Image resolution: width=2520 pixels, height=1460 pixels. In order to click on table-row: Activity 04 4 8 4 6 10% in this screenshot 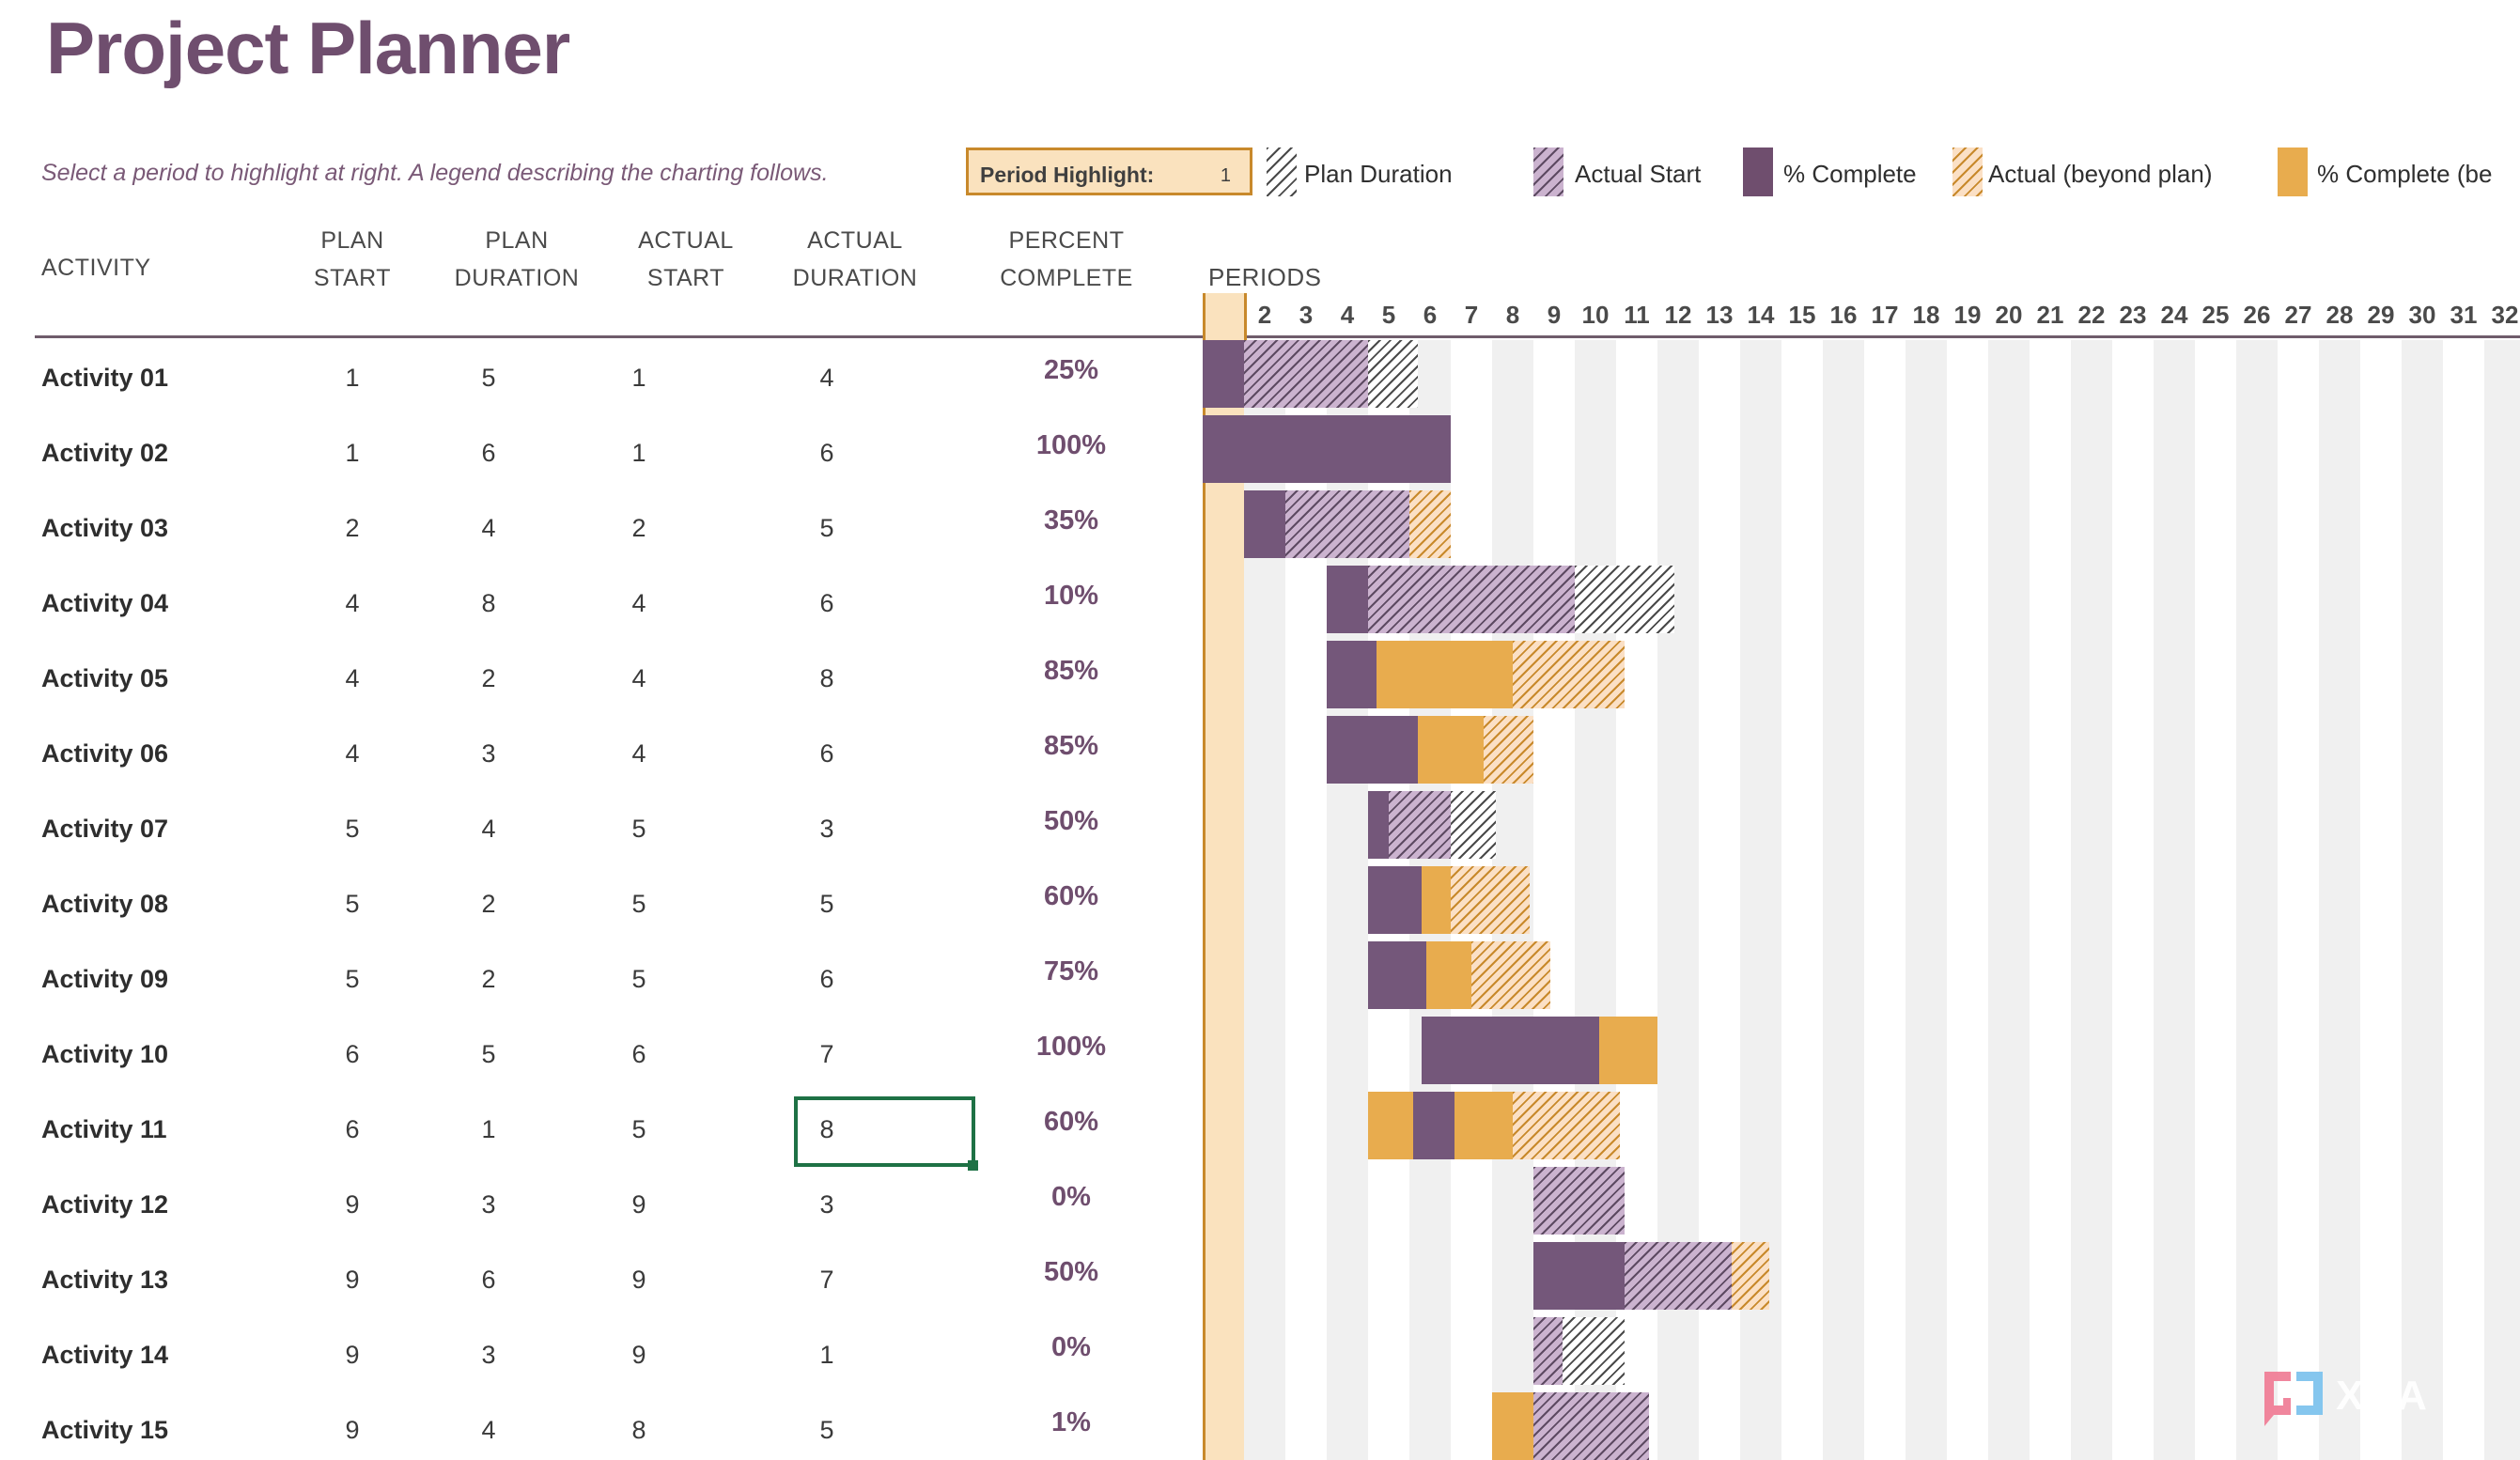, I will do `click(596, 603)`.